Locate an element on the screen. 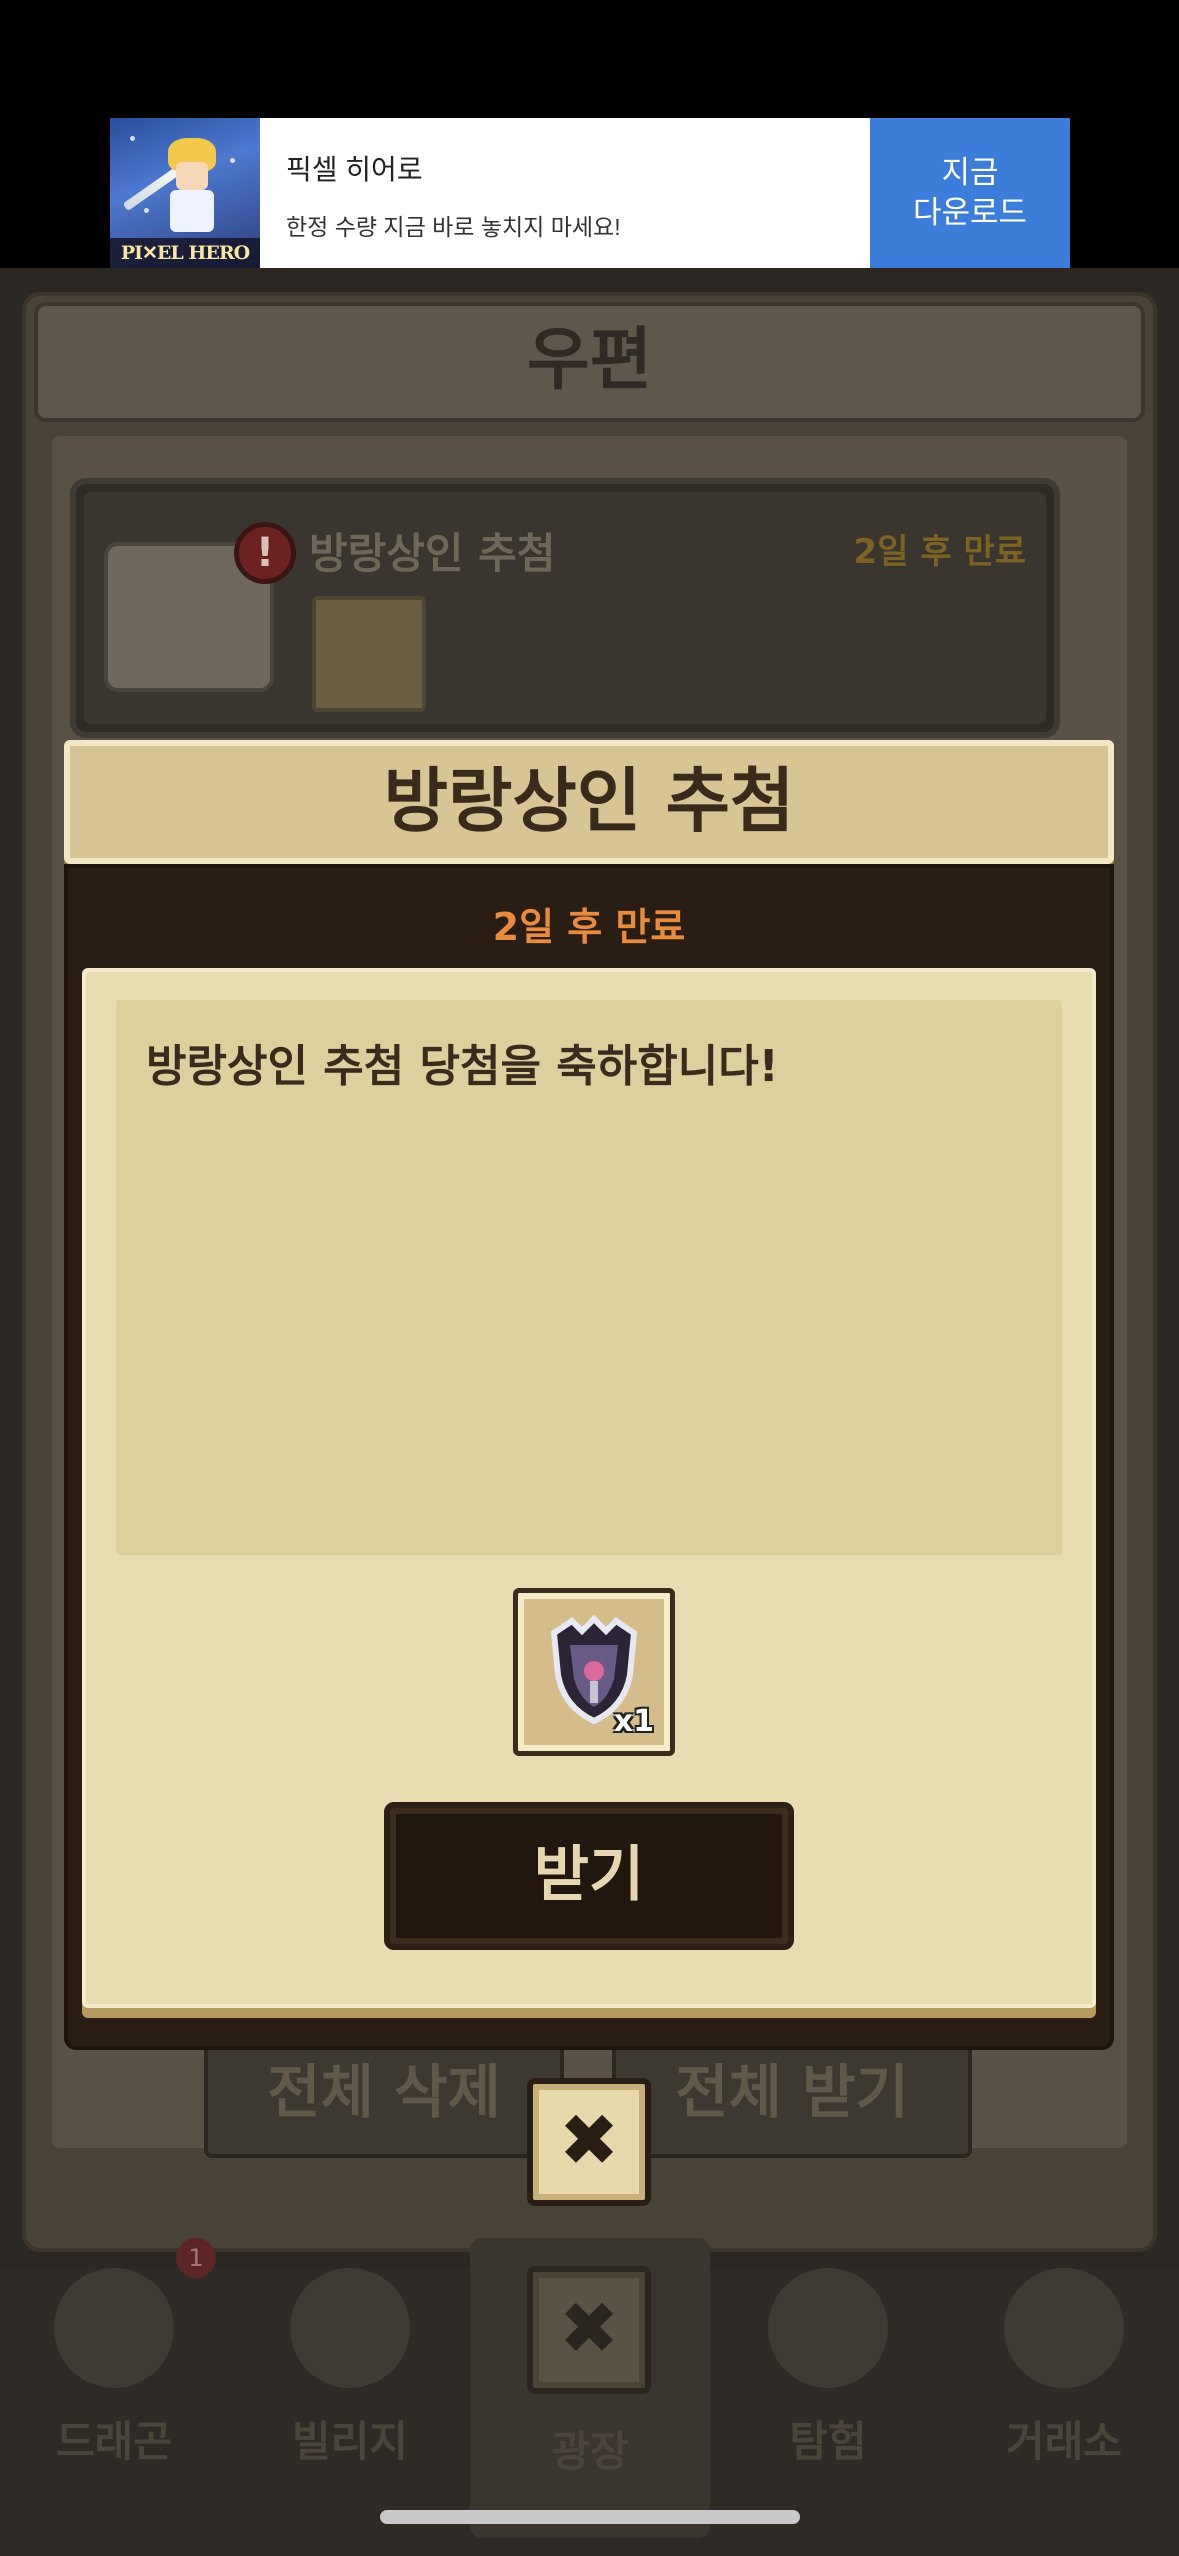  hero-face is located at coordinates (192, 176).